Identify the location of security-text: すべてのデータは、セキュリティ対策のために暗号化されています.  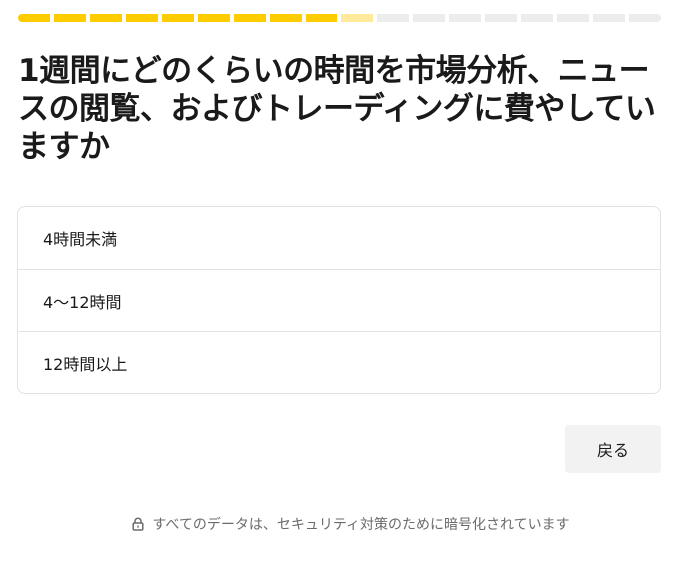
(361, 525).